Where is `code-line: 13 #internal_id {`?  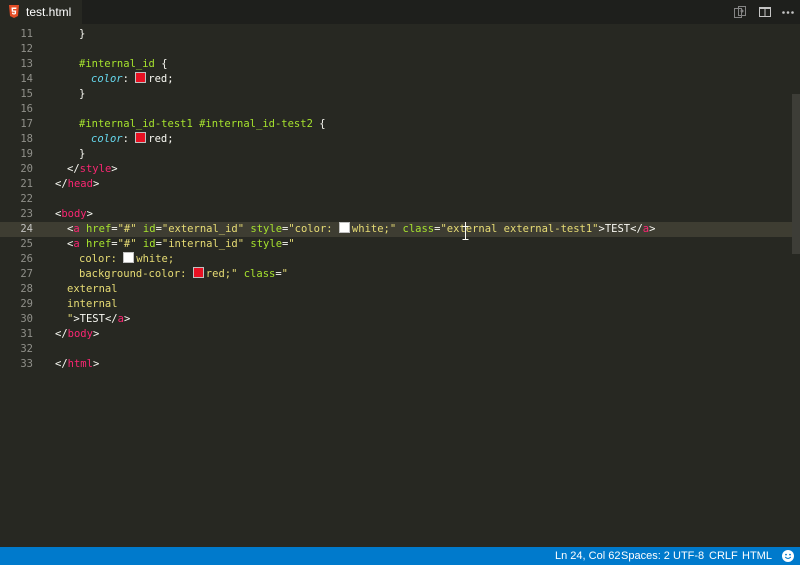
code-line: 13 #internal_id { is located at coordinates (396, 64).